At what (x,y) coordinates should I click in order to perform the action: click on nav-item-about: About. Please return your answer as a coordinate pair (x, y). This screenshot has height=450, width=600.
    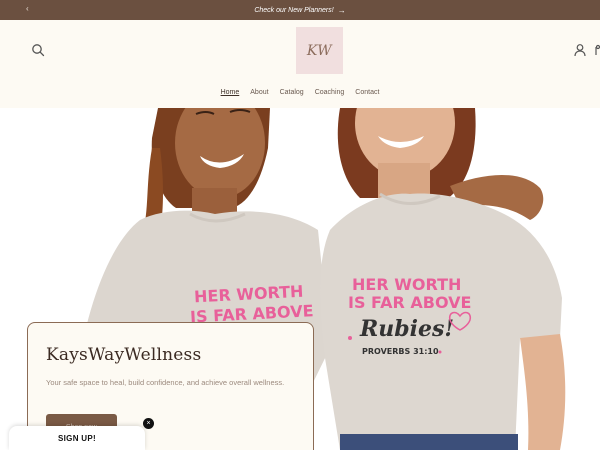
    Looking at the image, I should click on (259, 92).